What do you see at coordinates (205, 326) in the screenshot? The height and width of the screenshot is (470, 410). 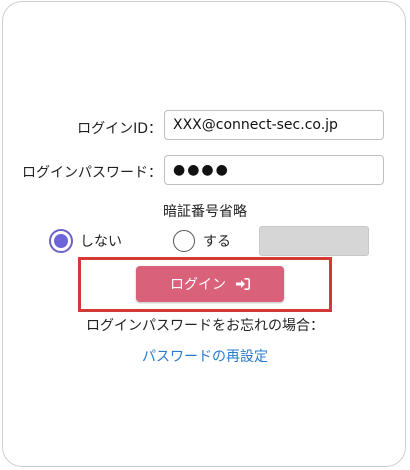 I see `forgot-password-text: ログインパスワードをお忘れの場合：` at bounding box center [205, 326].